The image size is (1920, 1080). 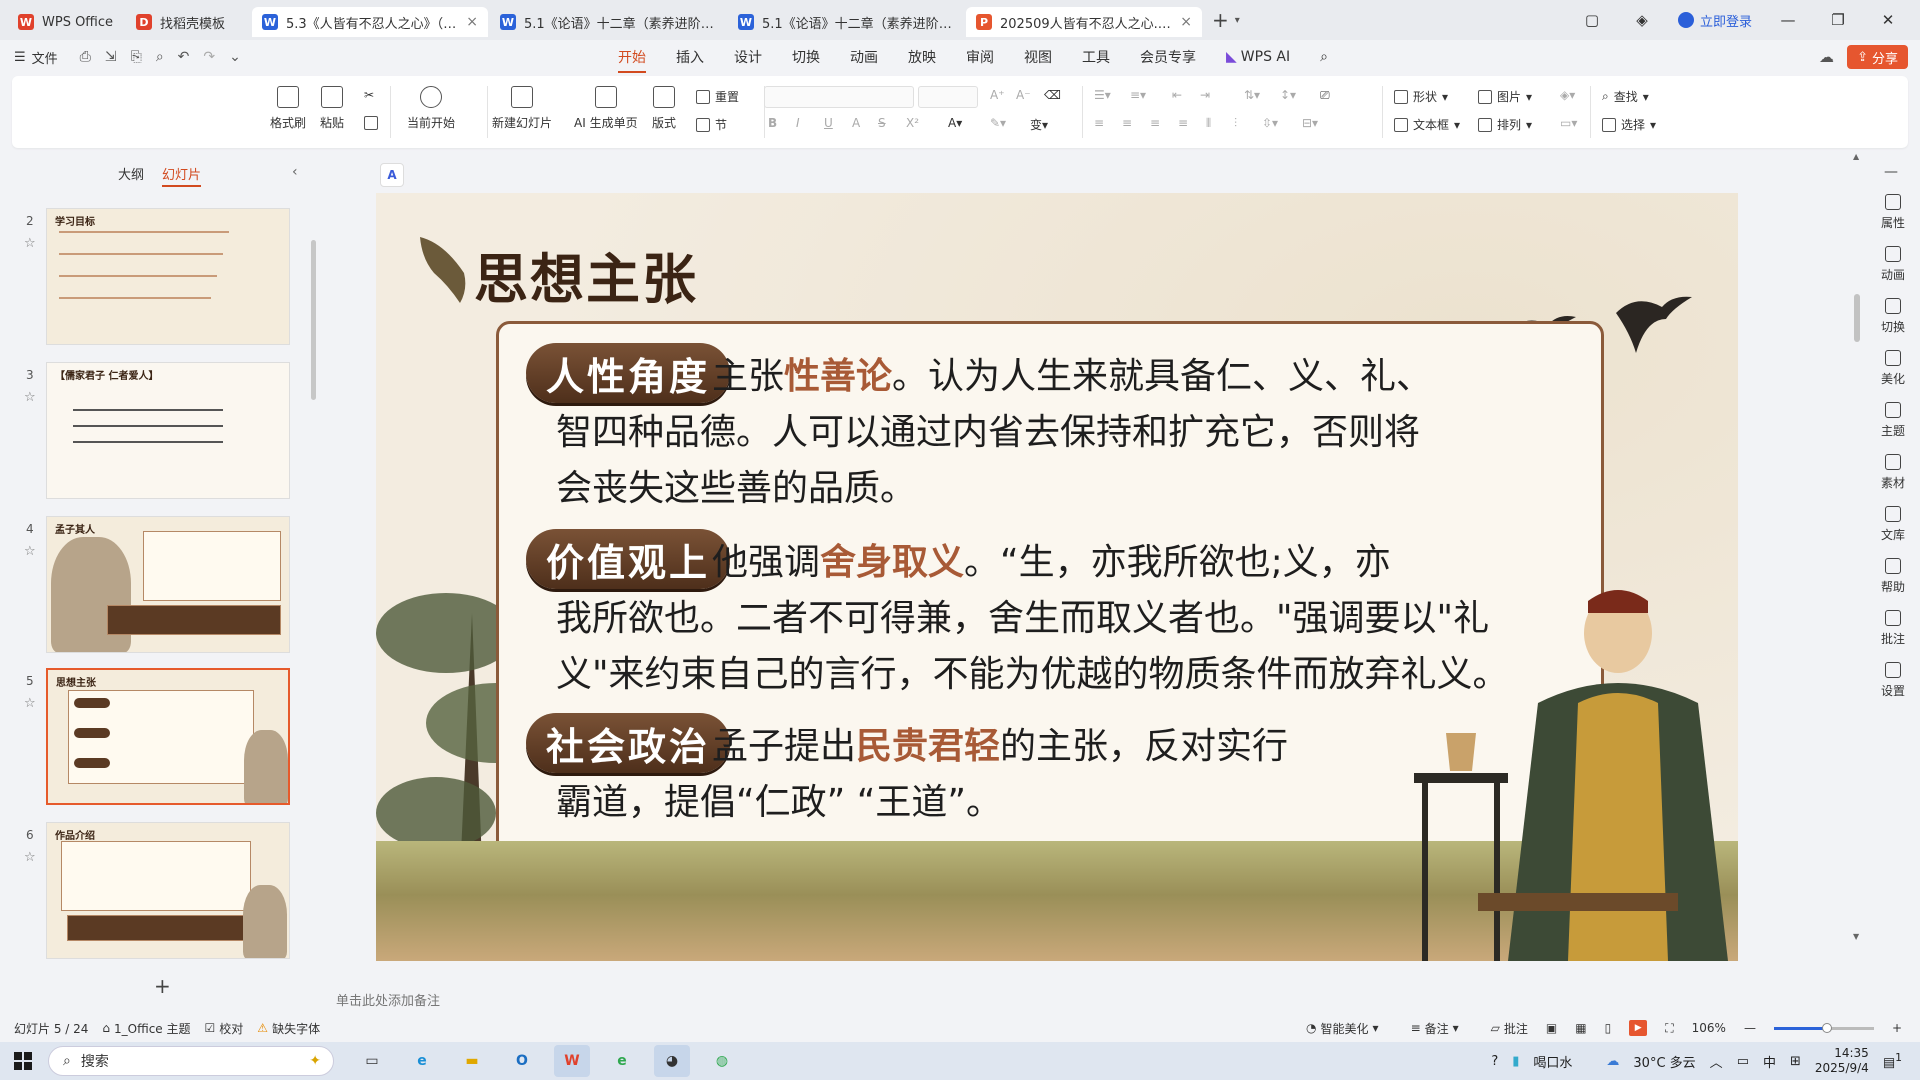 I want to click on distribute-icon: ⫴, so click(x=1208, y=123).